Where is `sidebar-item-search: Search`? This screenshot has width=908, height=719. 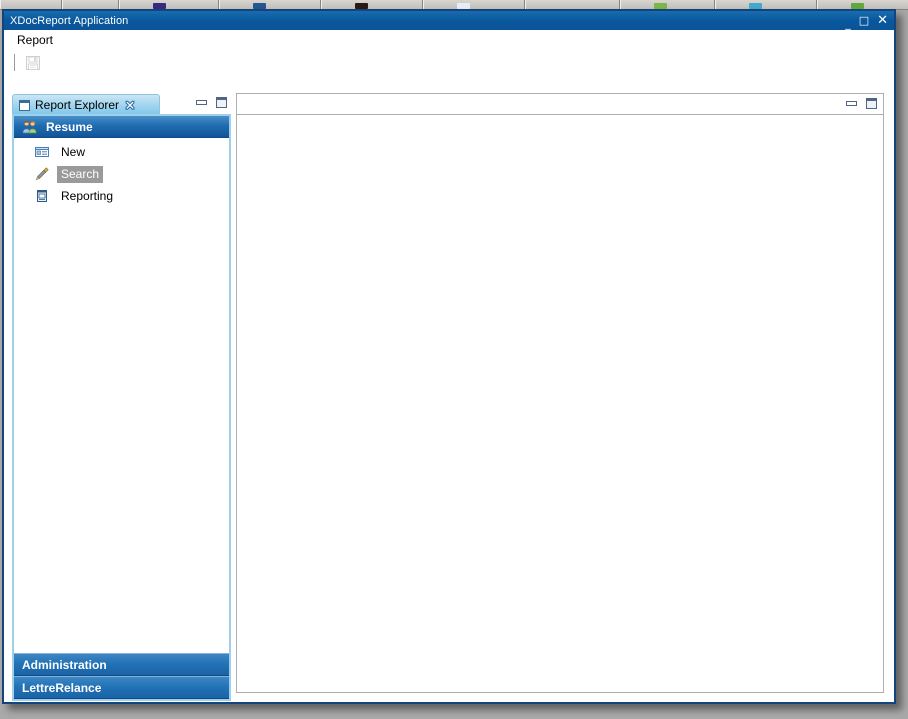
sidebar-item-search: Search is located at coordinates (121, 174).